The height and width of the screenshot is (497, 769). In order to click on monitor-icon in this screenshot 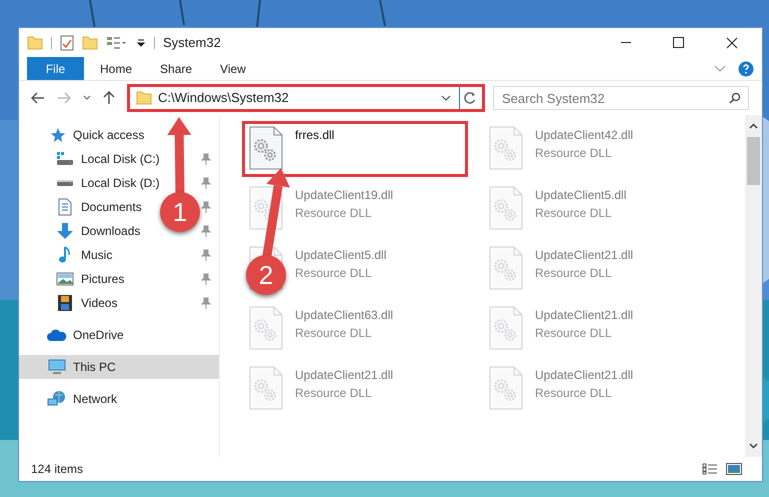, I will do `click(57, 367)`.